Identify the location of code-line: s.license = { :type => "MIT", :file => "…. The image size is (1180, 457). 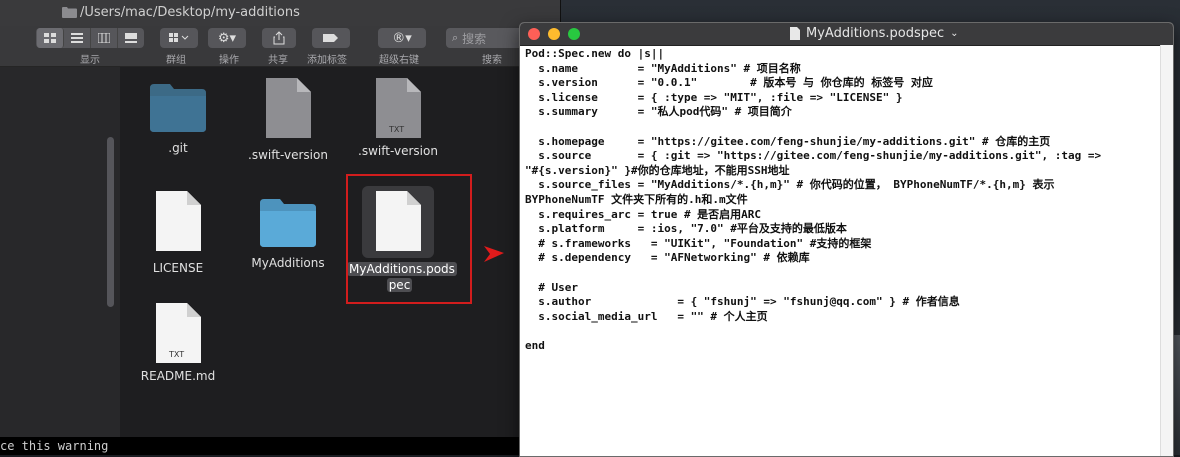
(840, 98).